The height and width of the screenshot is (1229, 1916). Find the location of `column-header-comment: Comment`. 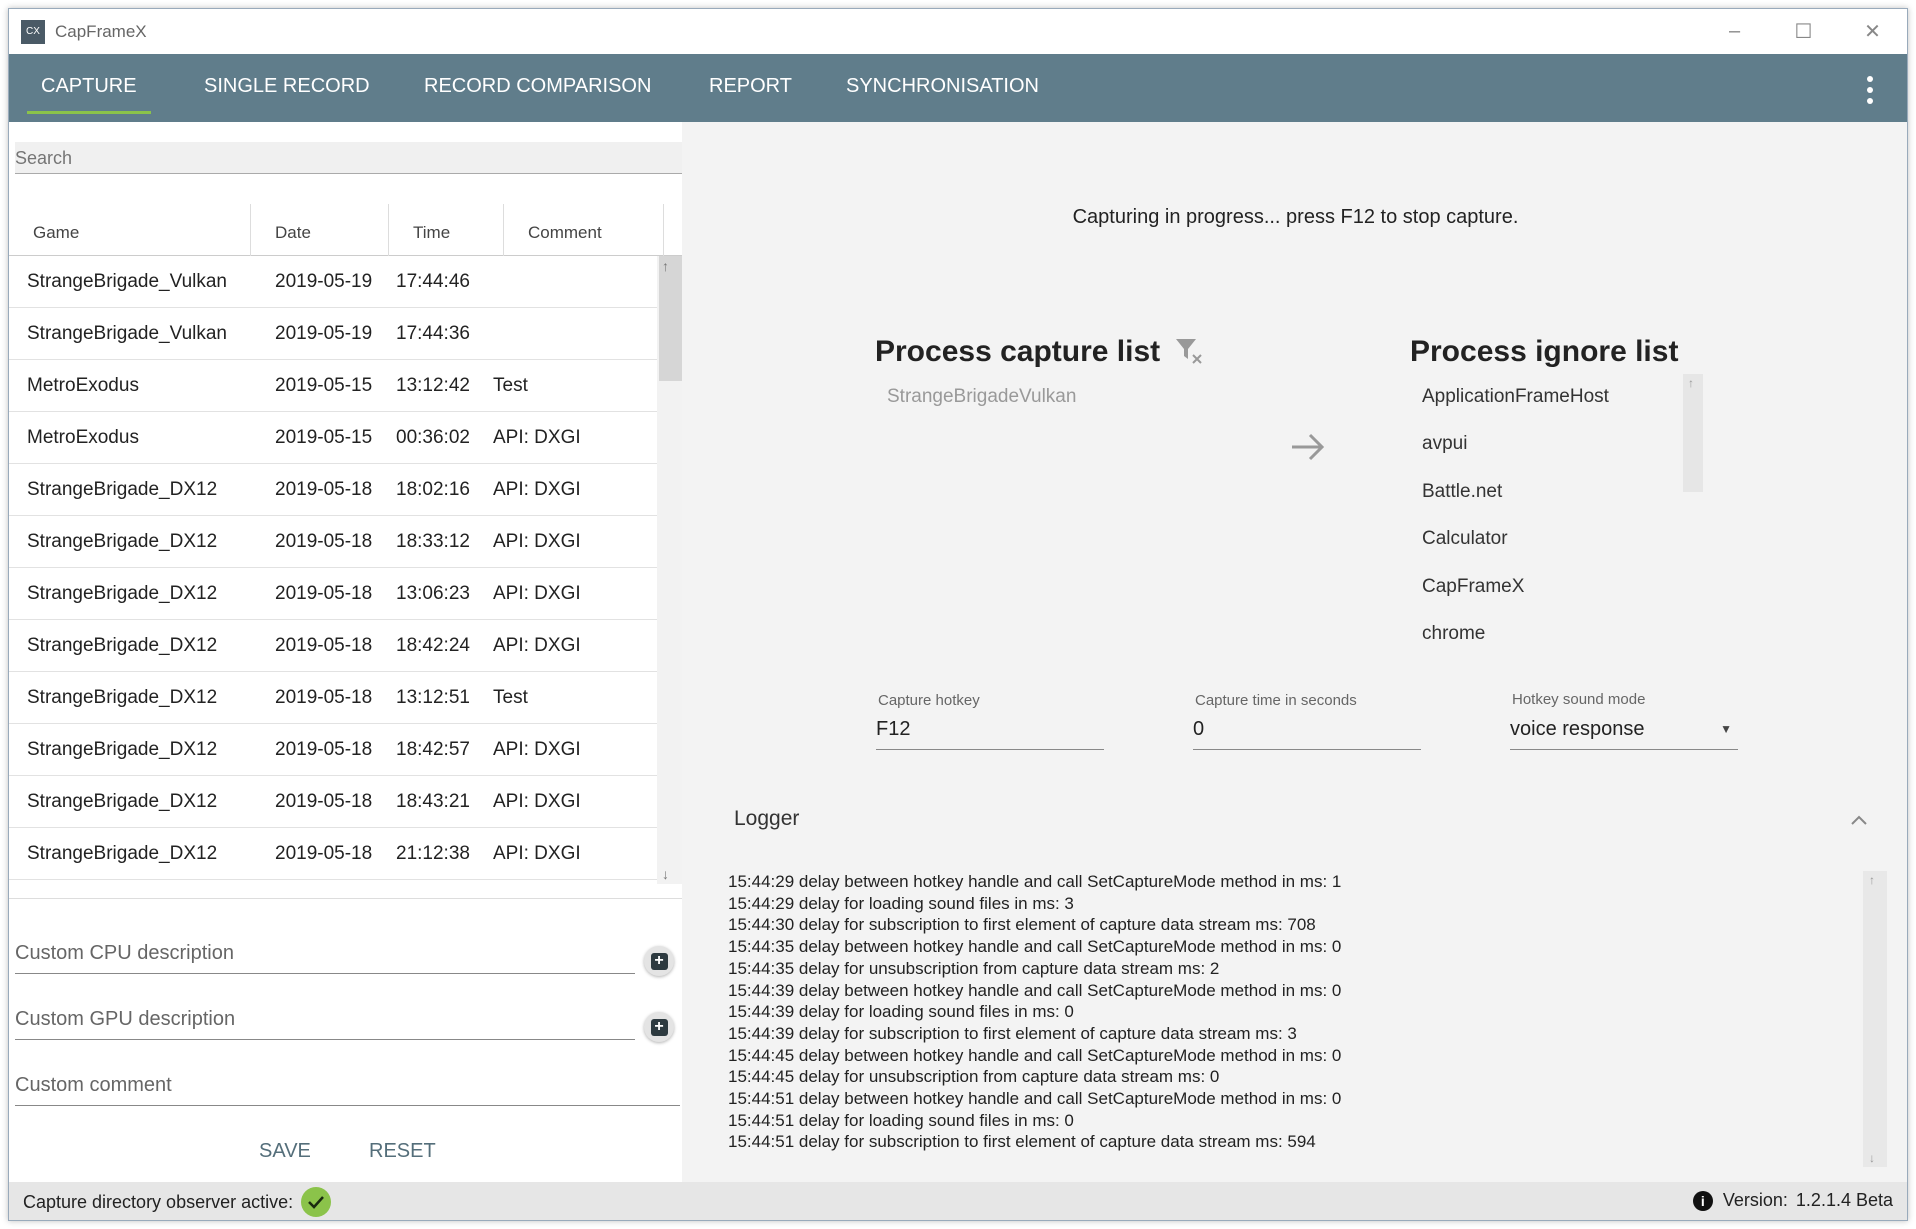

column-header-comment: Comment is located at coordinates (584, 230).